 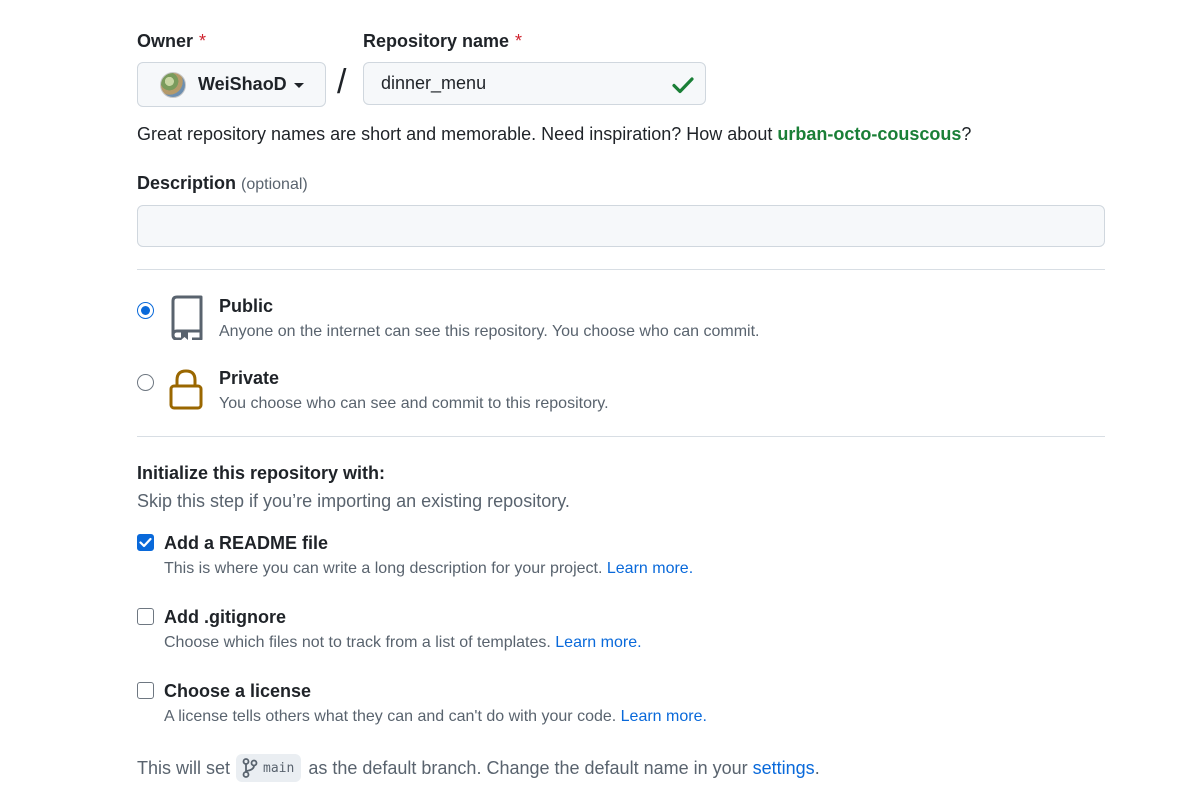 I want to click on repo-name-label: Repository name *, so click(x=442, y=41).